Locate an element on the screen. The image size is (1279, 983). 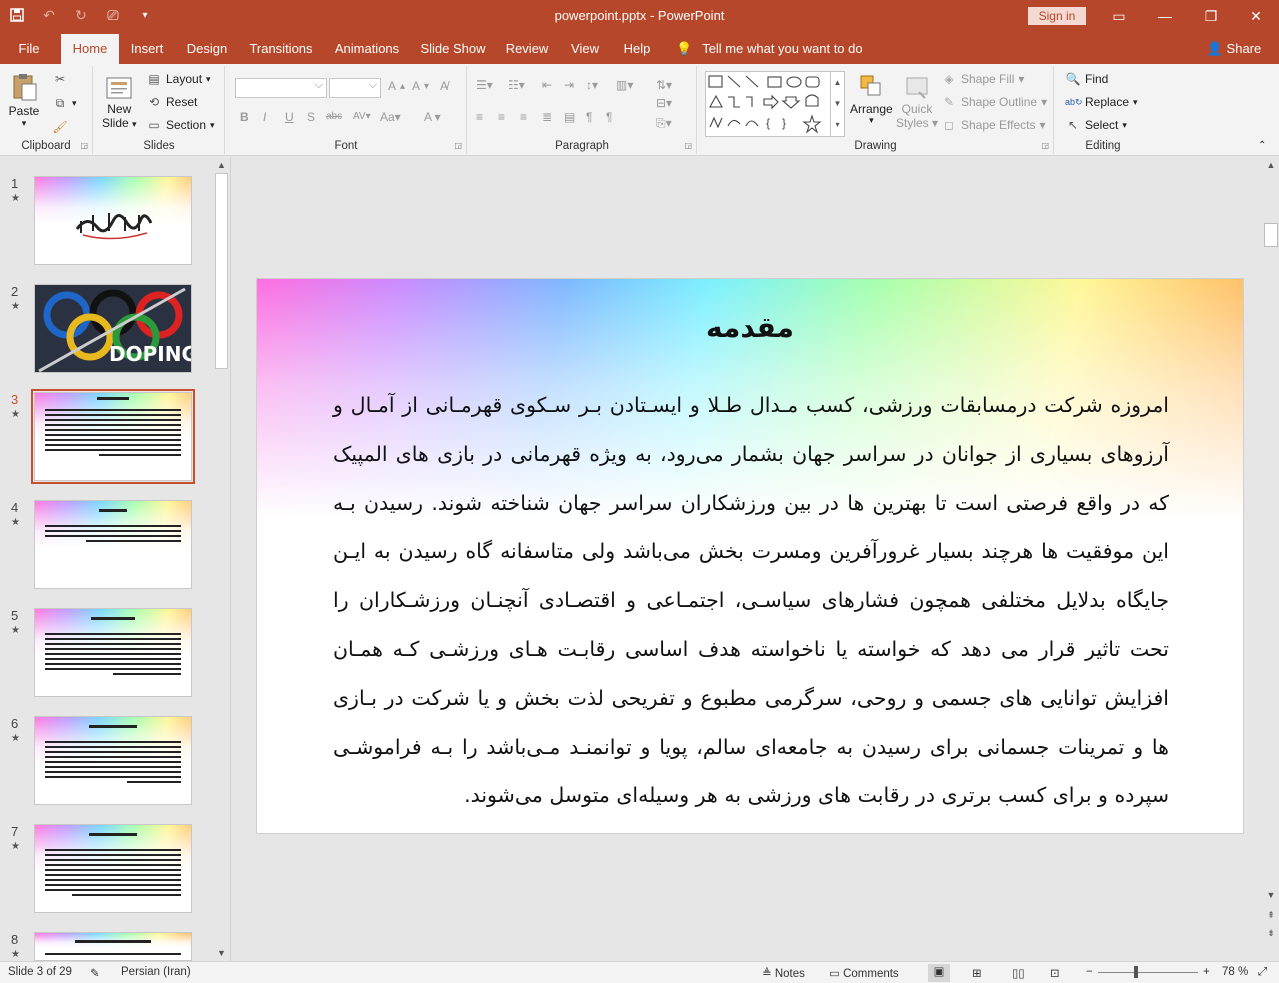
shapes-gallery-scroll: ▲ ▼ ▾ is located at coordinates (837, 104).